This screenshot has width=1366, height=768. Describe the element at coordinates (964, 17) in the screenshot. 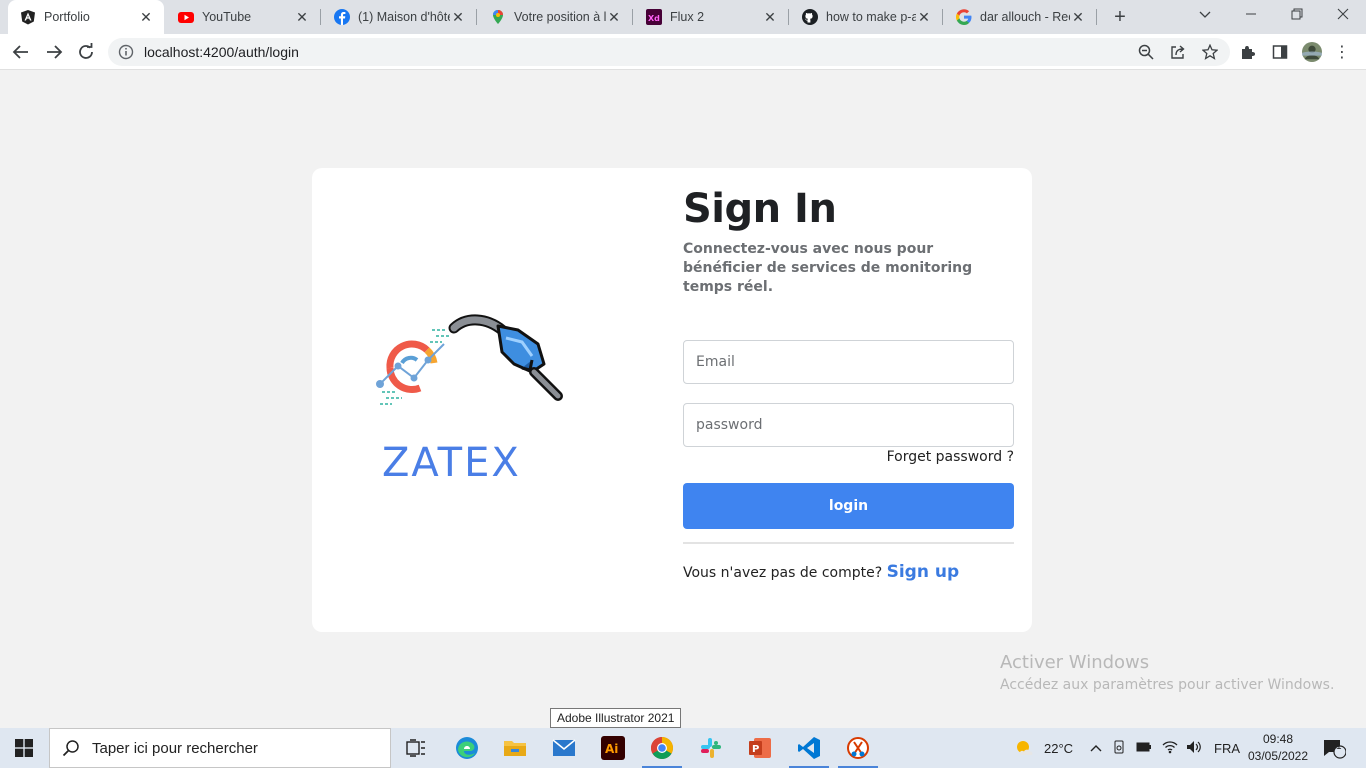

I see `google-icon` at that location.